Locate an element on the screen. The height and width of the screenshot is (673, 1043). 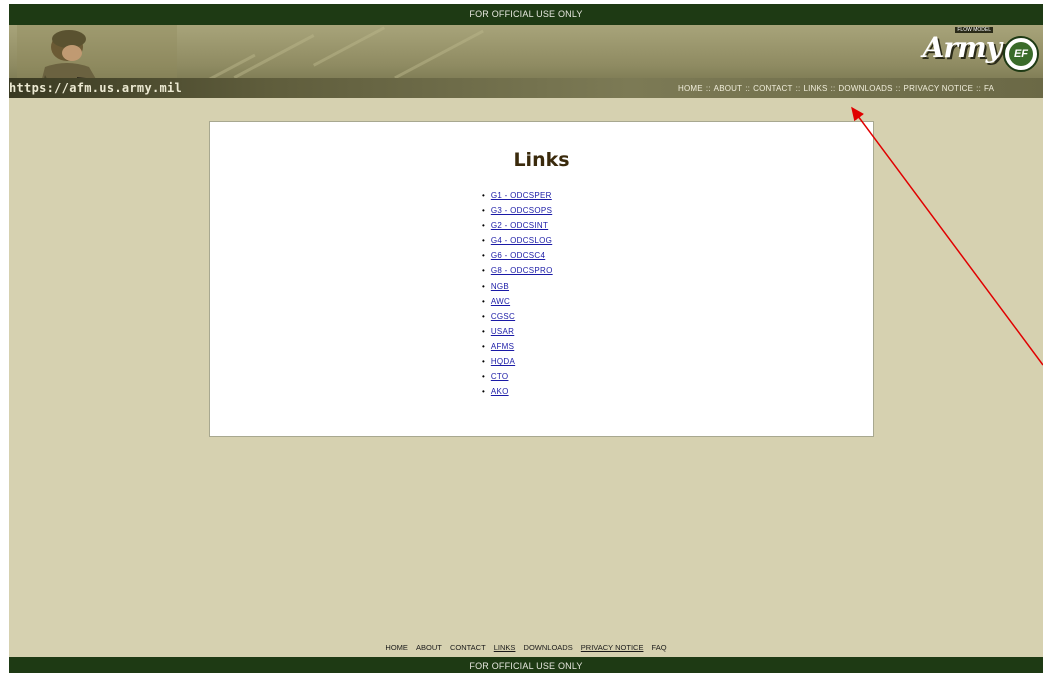
footer-nav-about: ABOUT is located at coordinates (429, 647).